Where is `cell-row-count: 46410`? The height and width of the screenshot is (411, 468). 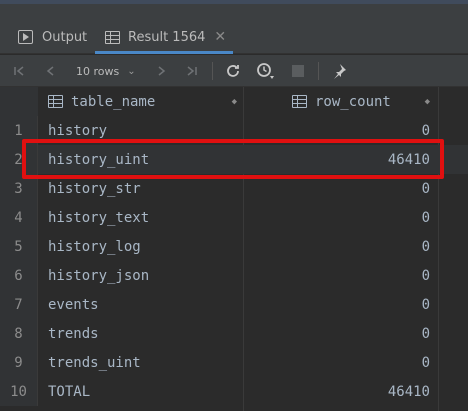
cell-row-count: 46410 is located at coordinates (409, 391).